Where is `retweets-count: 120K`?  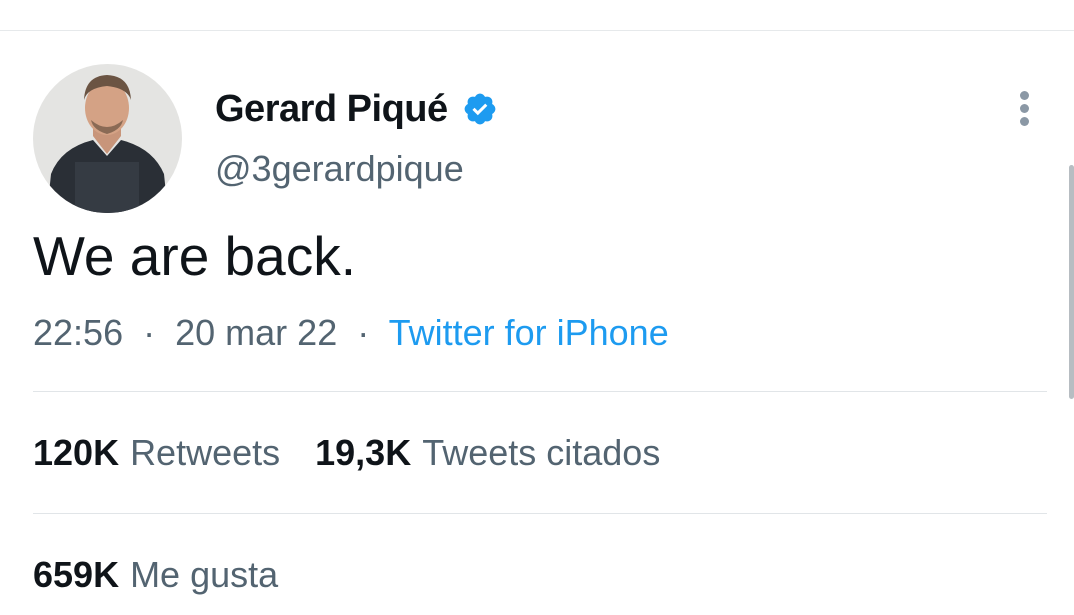 retweets-count: 120K is located at coordinates (76, 452).